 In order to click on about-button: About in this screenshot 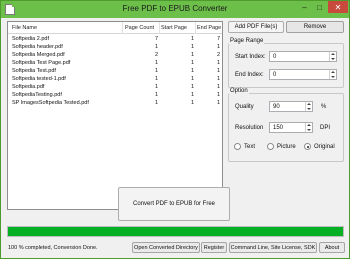, I will do `click(332, 247)`.